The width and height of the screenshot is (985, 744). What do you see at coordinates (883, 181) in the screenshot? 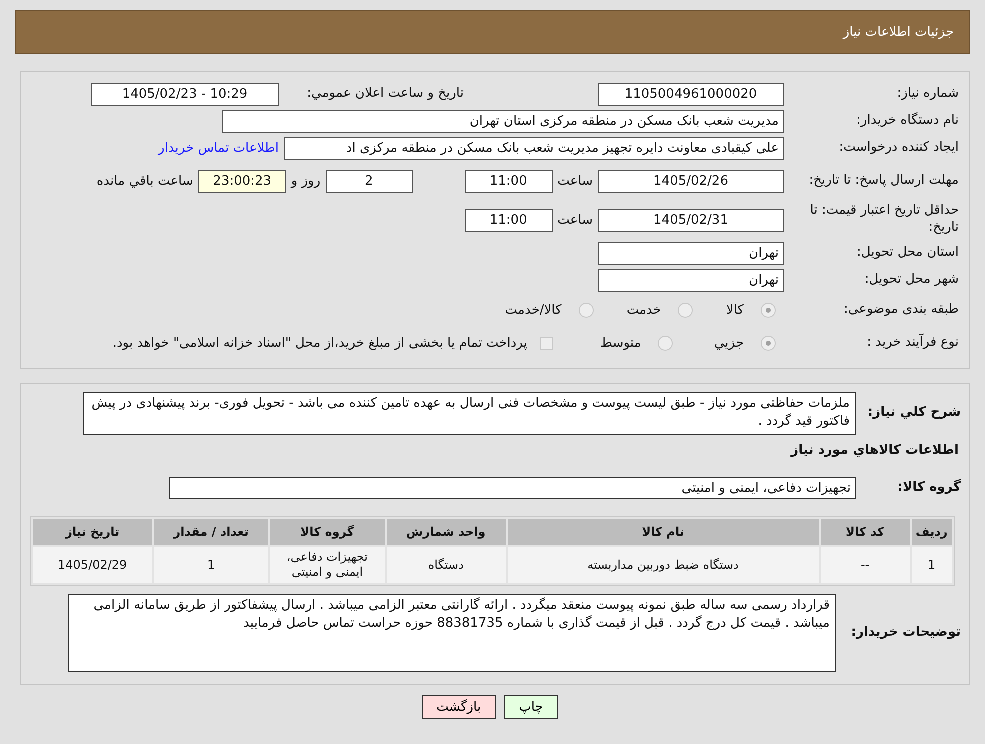
I see `field-label: مهلت ارسال پاسخ: تا تاریخ:` at bounding box center [883, 181].